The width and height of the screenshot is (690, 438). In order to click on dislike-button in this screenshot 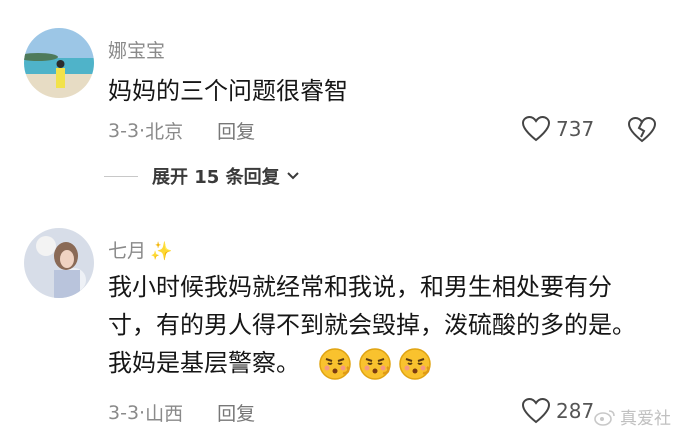, I will do `click(642, 131)`.